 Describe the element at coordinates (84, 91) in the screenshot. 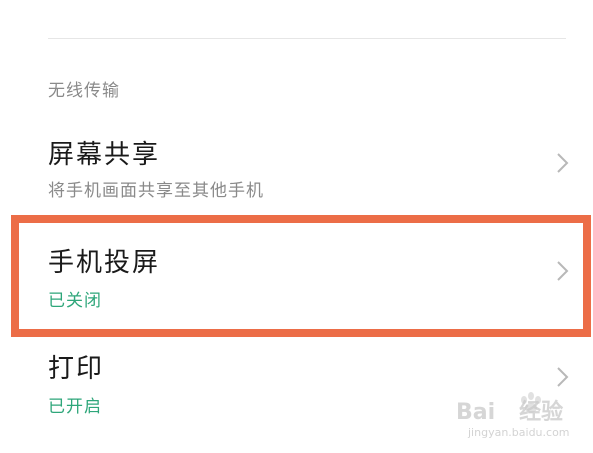

I see `section-header-wireless: 无线传输` at that location.